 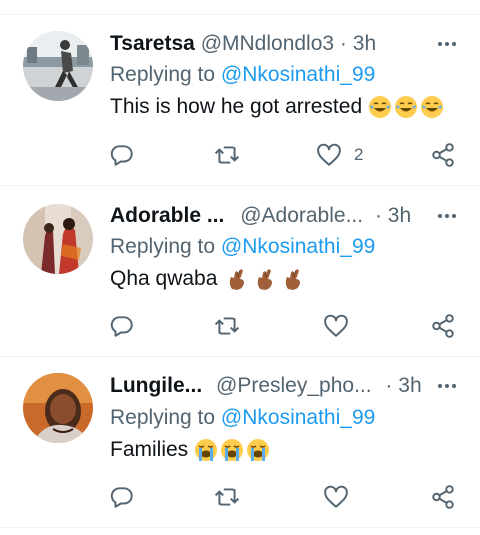 What do you see at coordinates (164, 278) in the screenshot?
I see `tweet-text-content: Qha qwaba` at bounding box center [164, 278].